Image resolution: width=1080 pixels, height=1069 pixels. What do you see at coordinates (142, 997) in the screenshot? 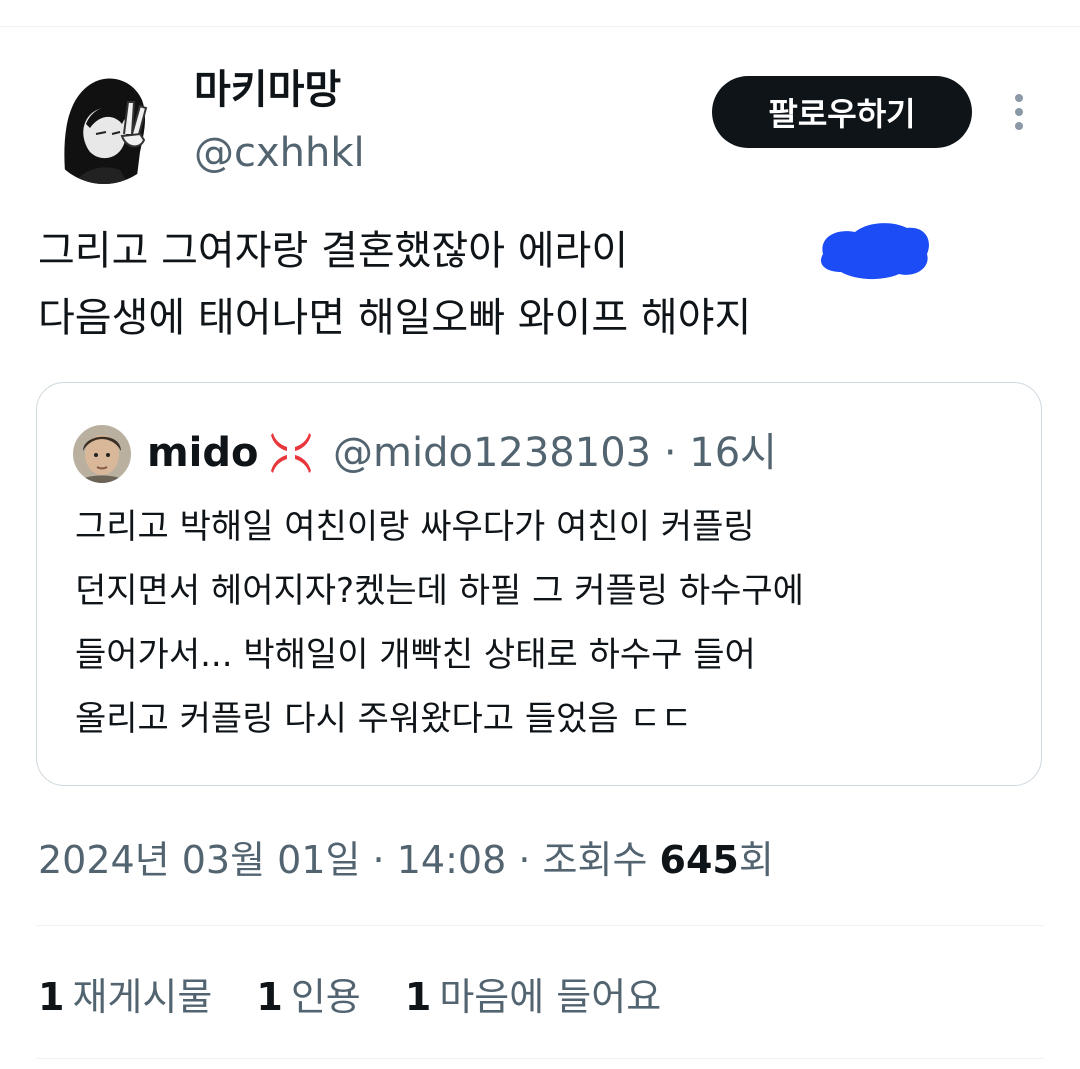
I see `reposts-label: 재게시물` at bounding box center [142, 997].